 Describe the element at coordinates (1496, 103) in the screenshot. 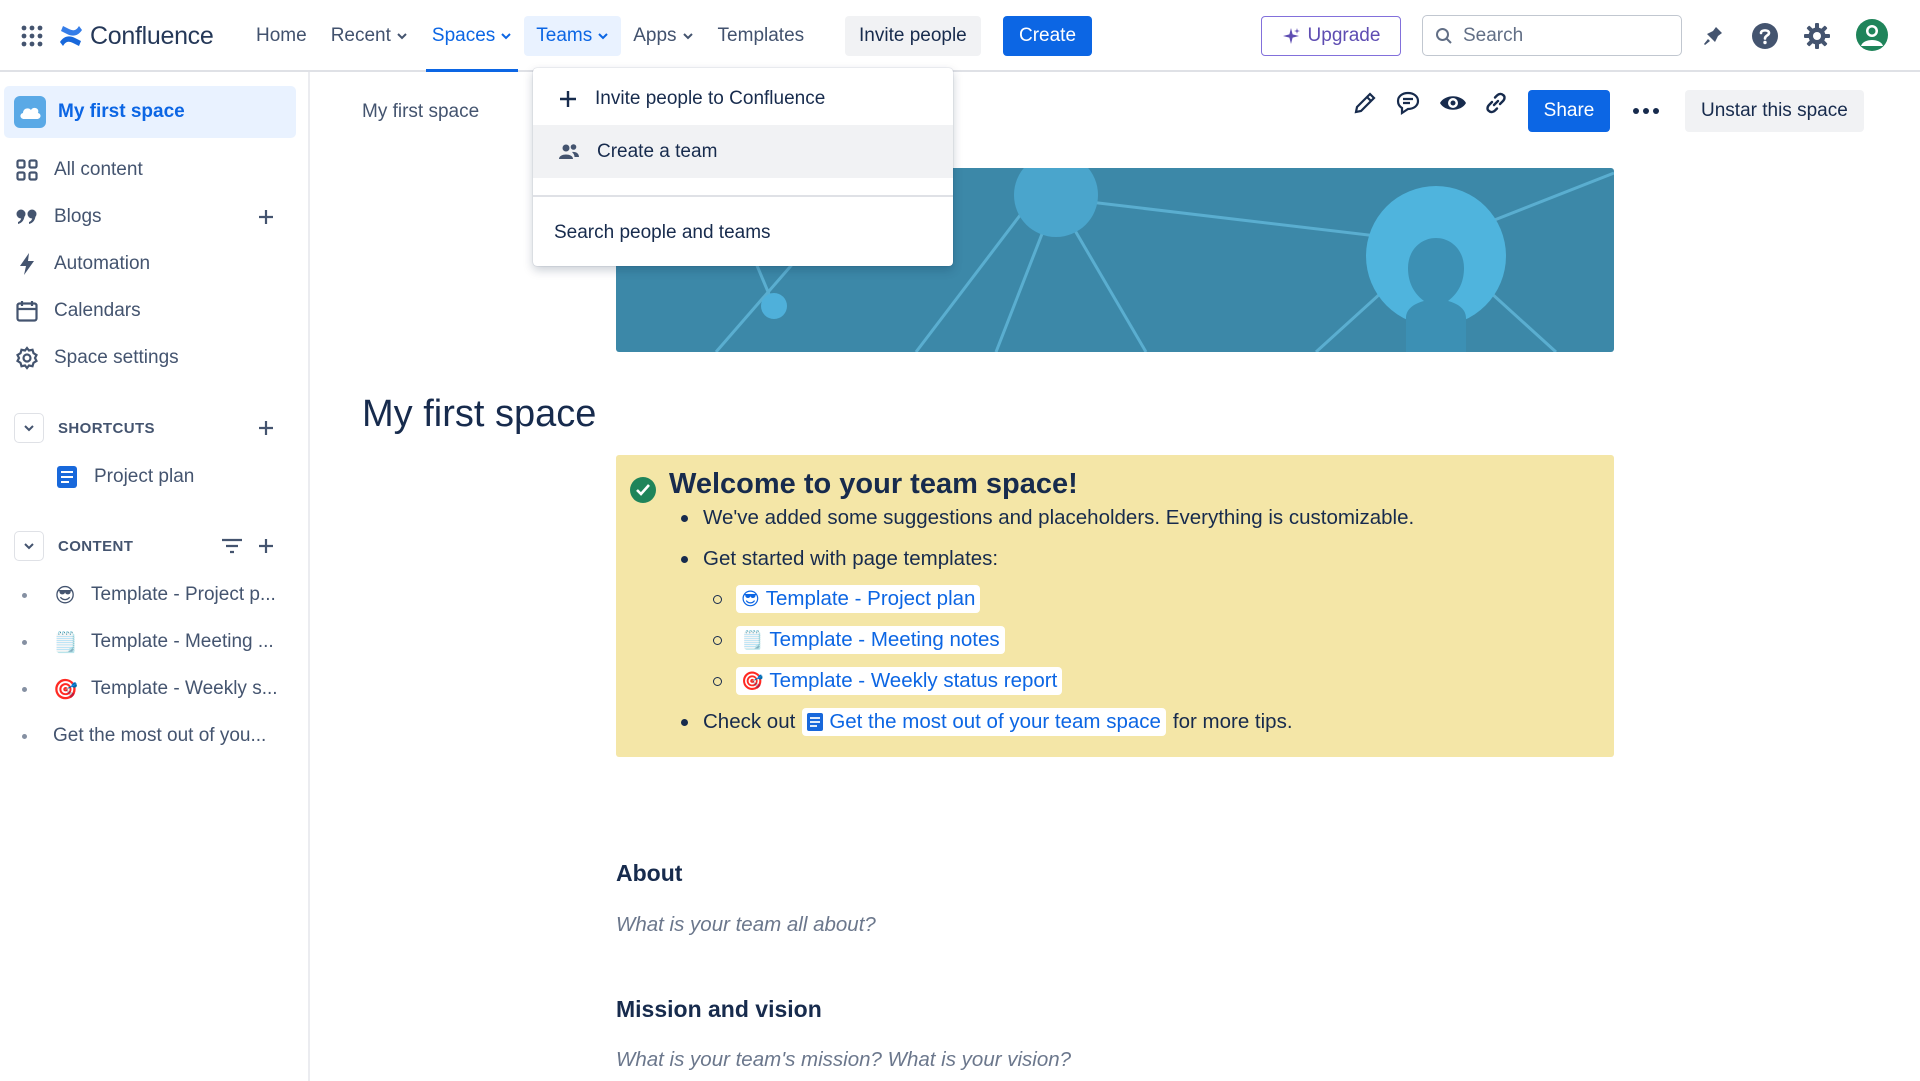

I see `link-icon` at that location.